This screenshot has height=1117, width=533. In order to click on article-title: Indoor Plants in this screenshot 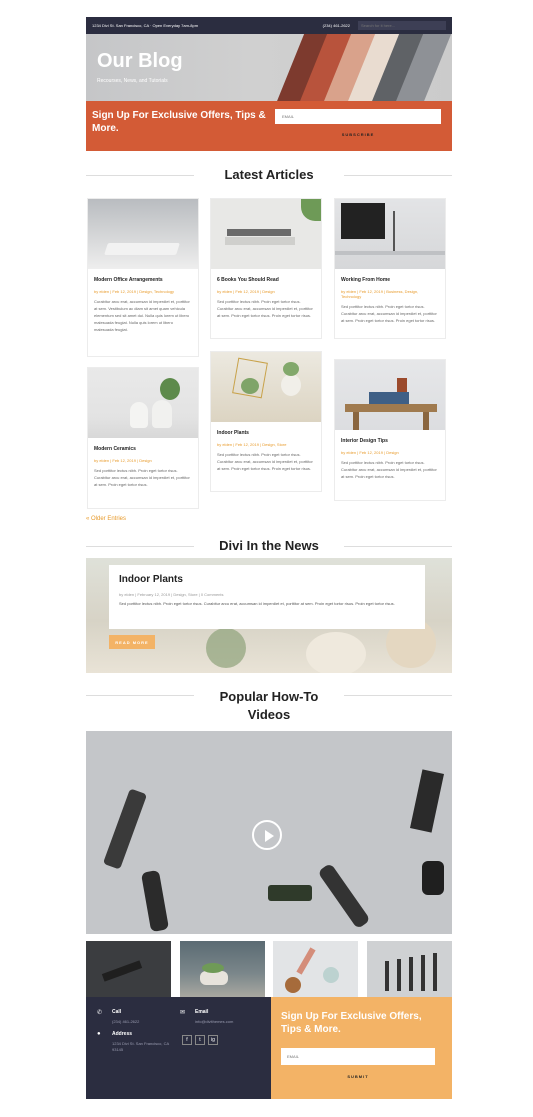, I will do `click(266, 433)`.